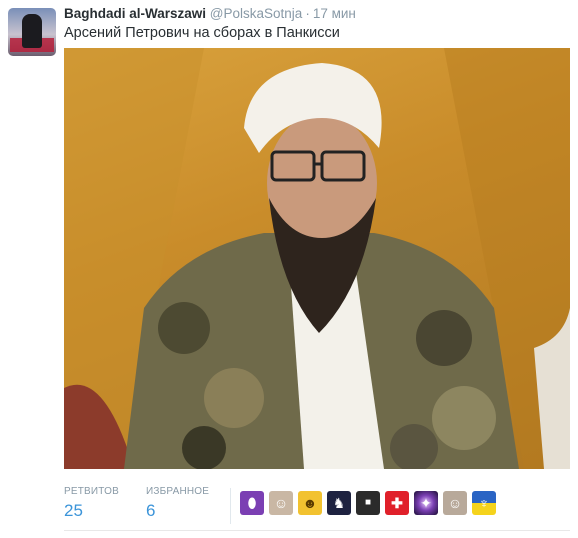 This screenshot has width=578, height=538. What do you see at coordinates (368, 503) in the screenshot?
I see `dark-logo-avatar-icon: ■` at bounding box center [368, 503].